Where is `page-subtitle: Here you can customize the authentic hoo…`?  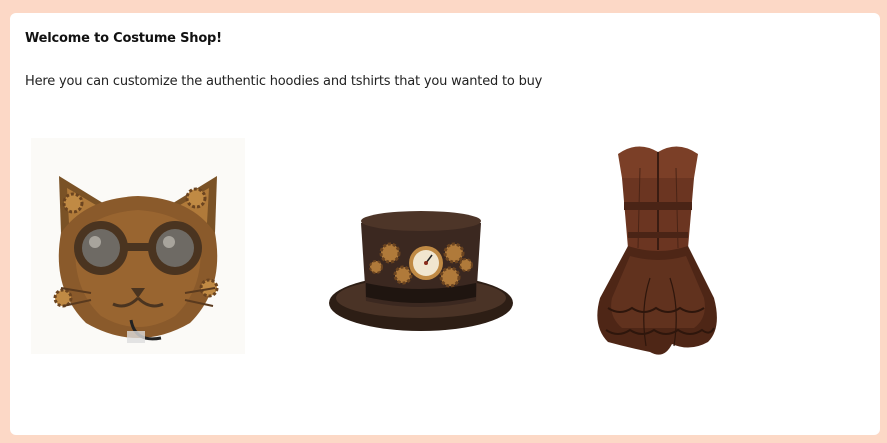
page-subtitle: Here you can customize the authentic hoo… is located at coordinates (284, 81).